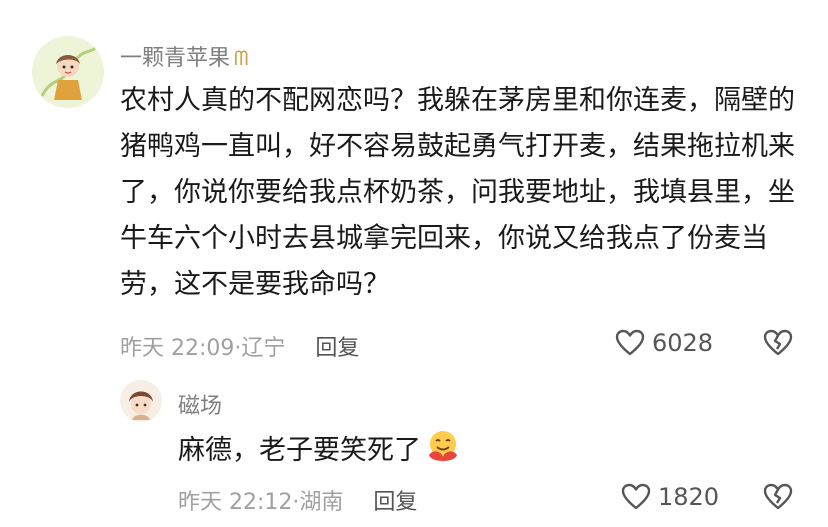  Describe the element at coordinates (321, 502) in the screenshot. I see `reply-location: 湖南` at that location.